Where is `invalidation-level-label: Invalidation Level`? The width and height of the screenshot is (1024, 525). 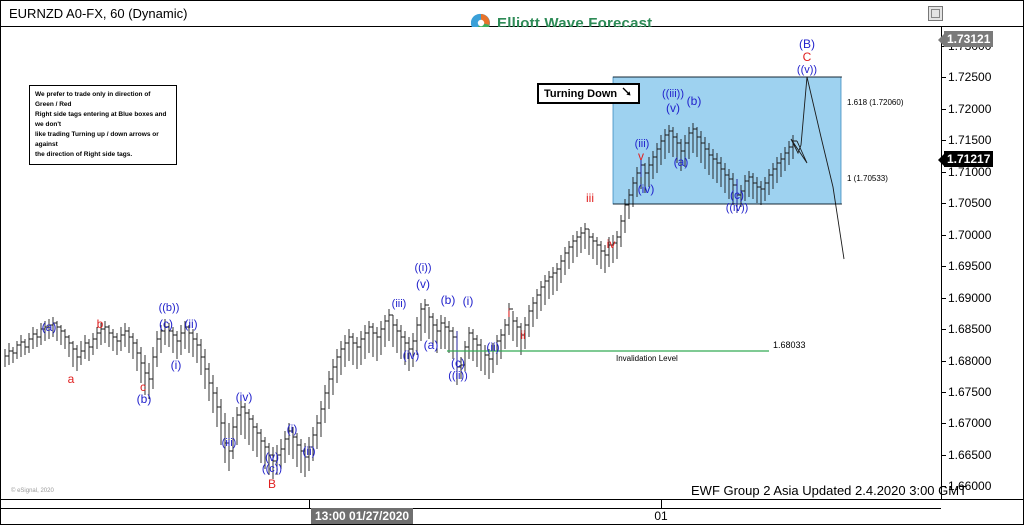
invalidation-level-label: Invalidation Level is located at coordinates (647, 358).